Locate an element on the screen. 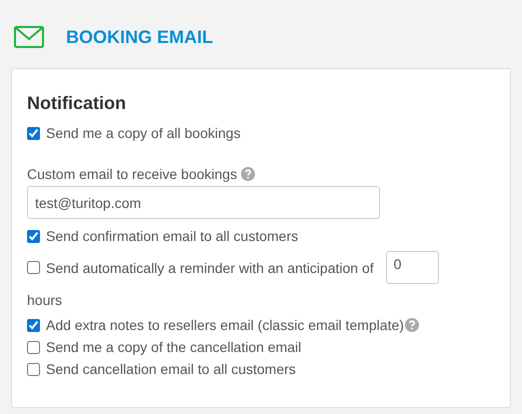  email-field: test@turitop.com is located at coordinates (203, 202).